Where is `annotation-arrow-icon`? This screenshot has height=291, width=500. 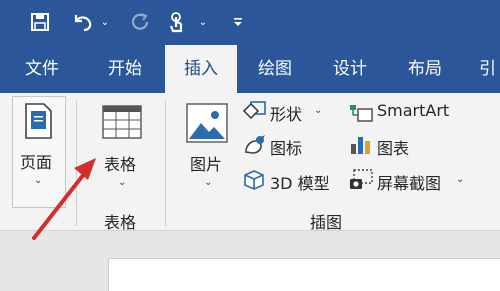
annotation-arrow-icon is located at coordinates (64, 199).